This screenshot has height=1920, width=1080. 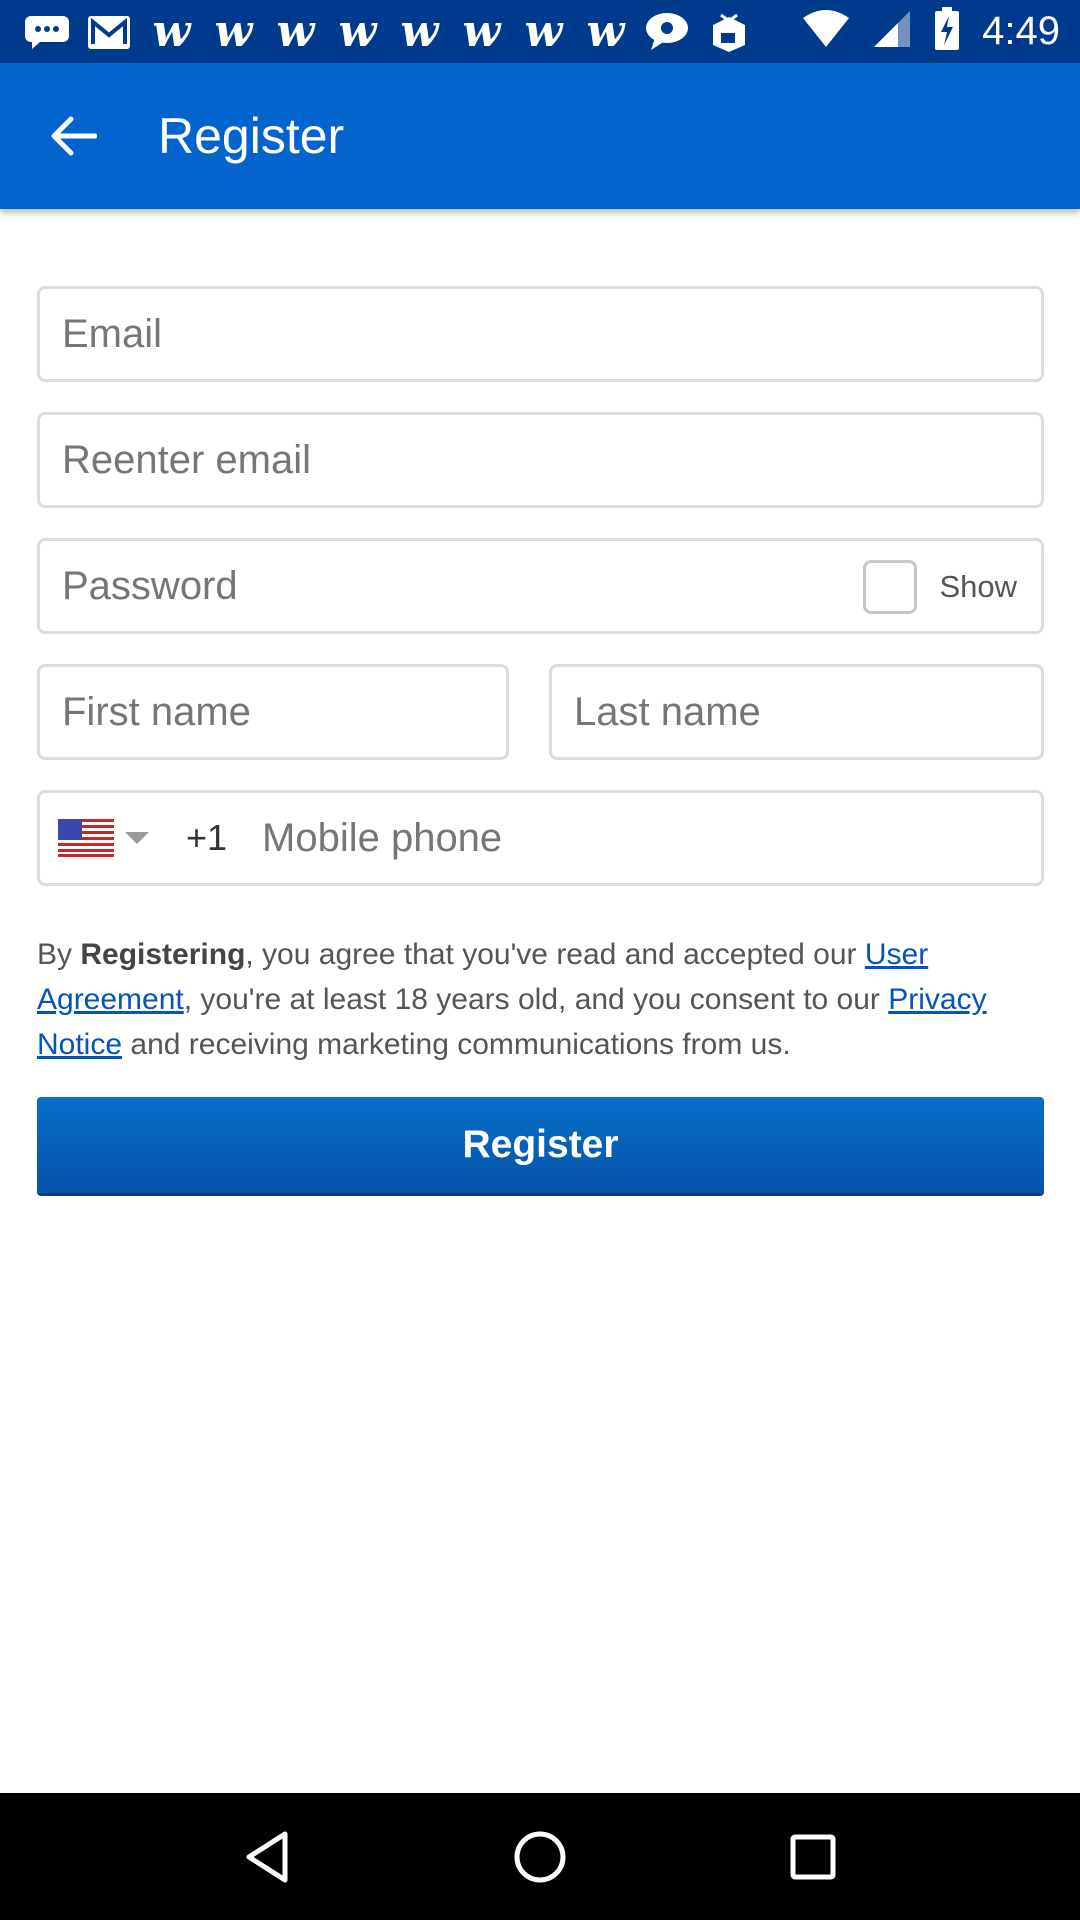 What do you see at coordinates (540, 586) in the screenshot?
I see `password-field-container: Show` at bounding box center [540, 586].